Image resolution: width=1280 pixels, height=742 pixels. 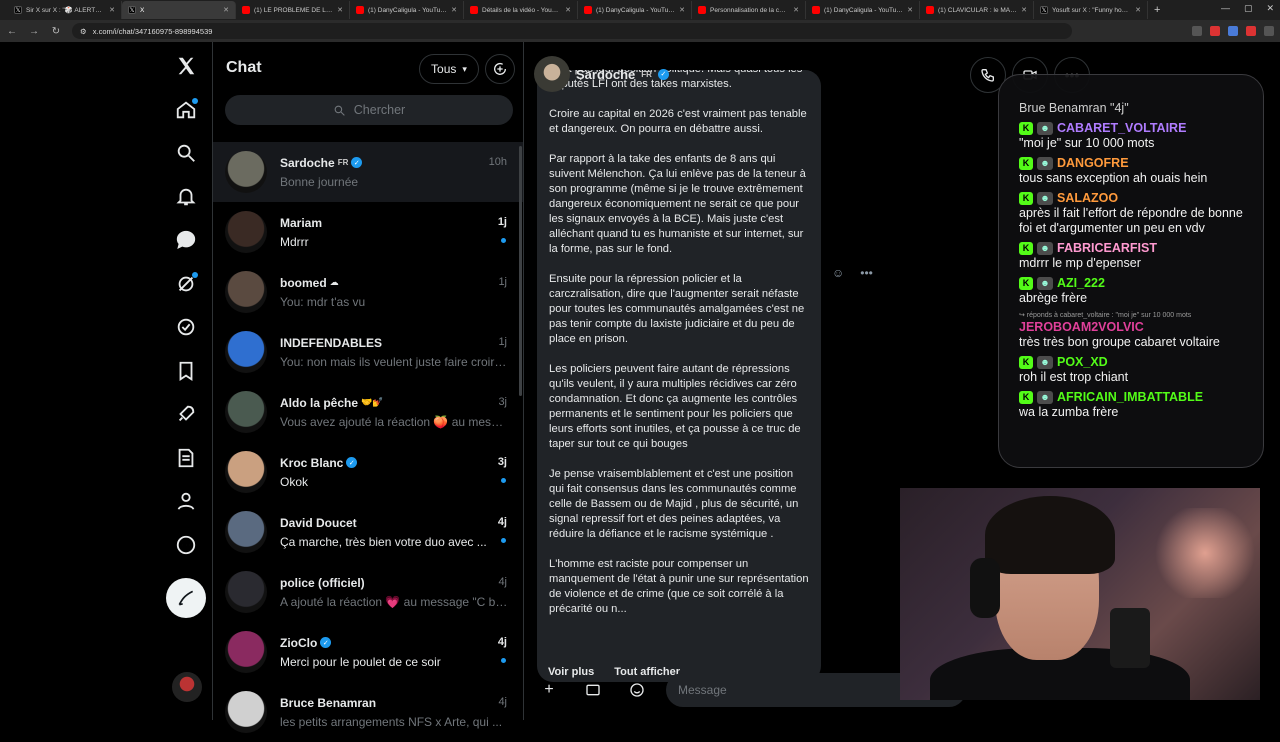 I want to click on articles-icon, so click(x=186, y=458).